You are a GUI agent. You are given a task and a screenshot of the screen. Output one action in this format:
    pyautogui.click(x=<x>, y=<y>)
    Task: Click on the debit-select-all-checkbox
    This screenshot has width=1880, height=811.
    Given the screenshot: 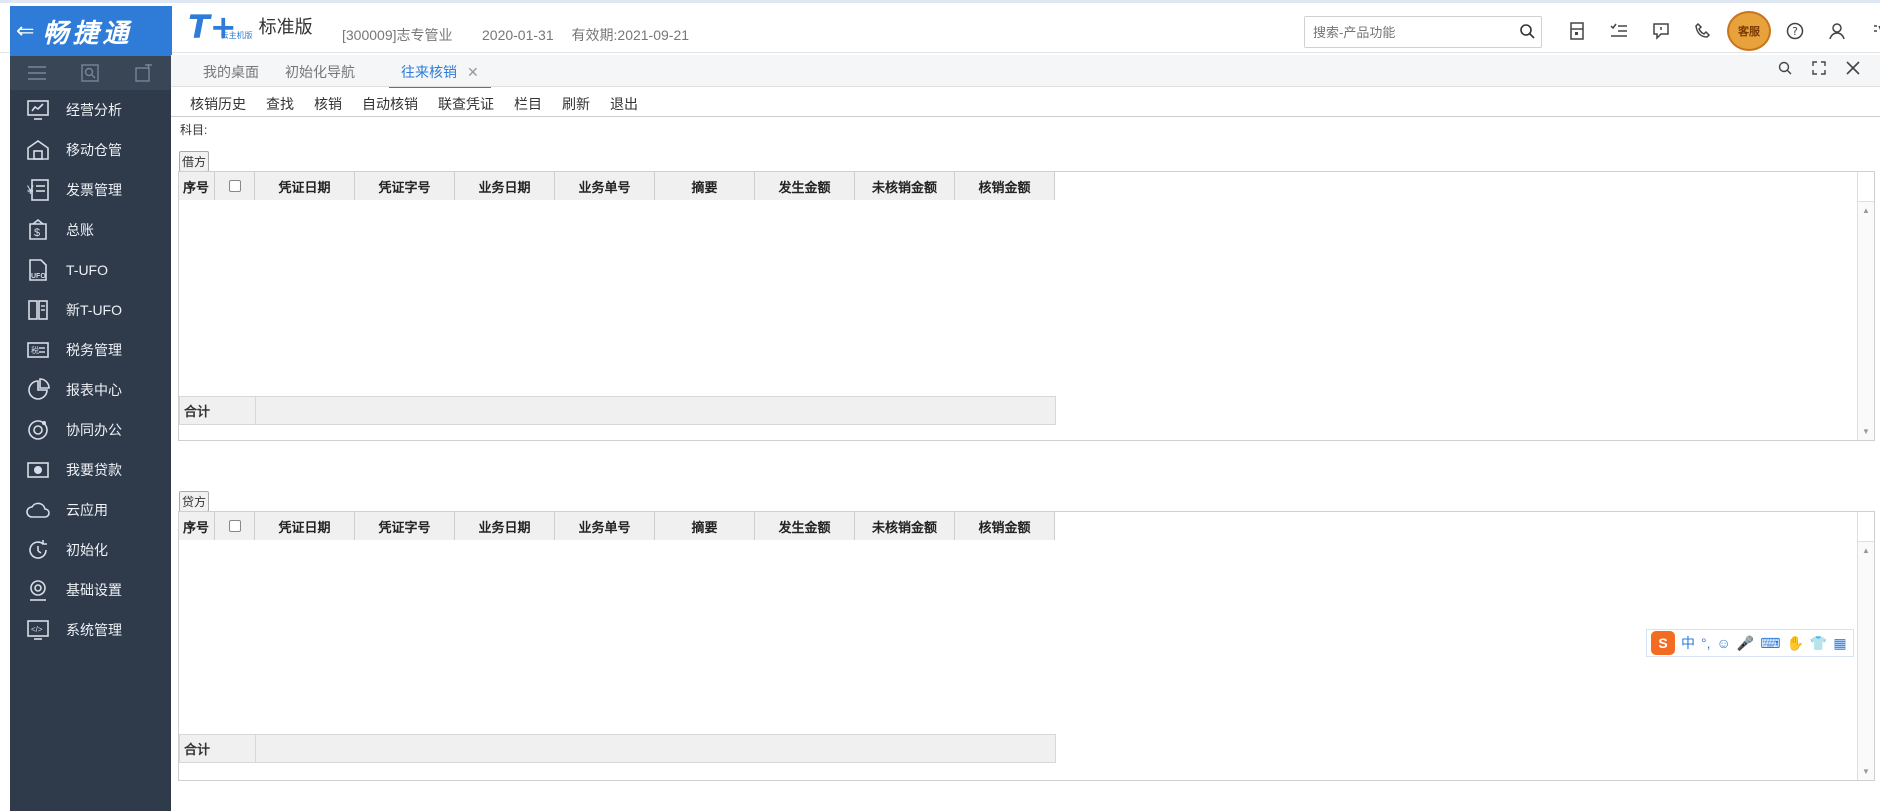 What is the action you would take?
    pyautogui.click(x=234, y=186)
    